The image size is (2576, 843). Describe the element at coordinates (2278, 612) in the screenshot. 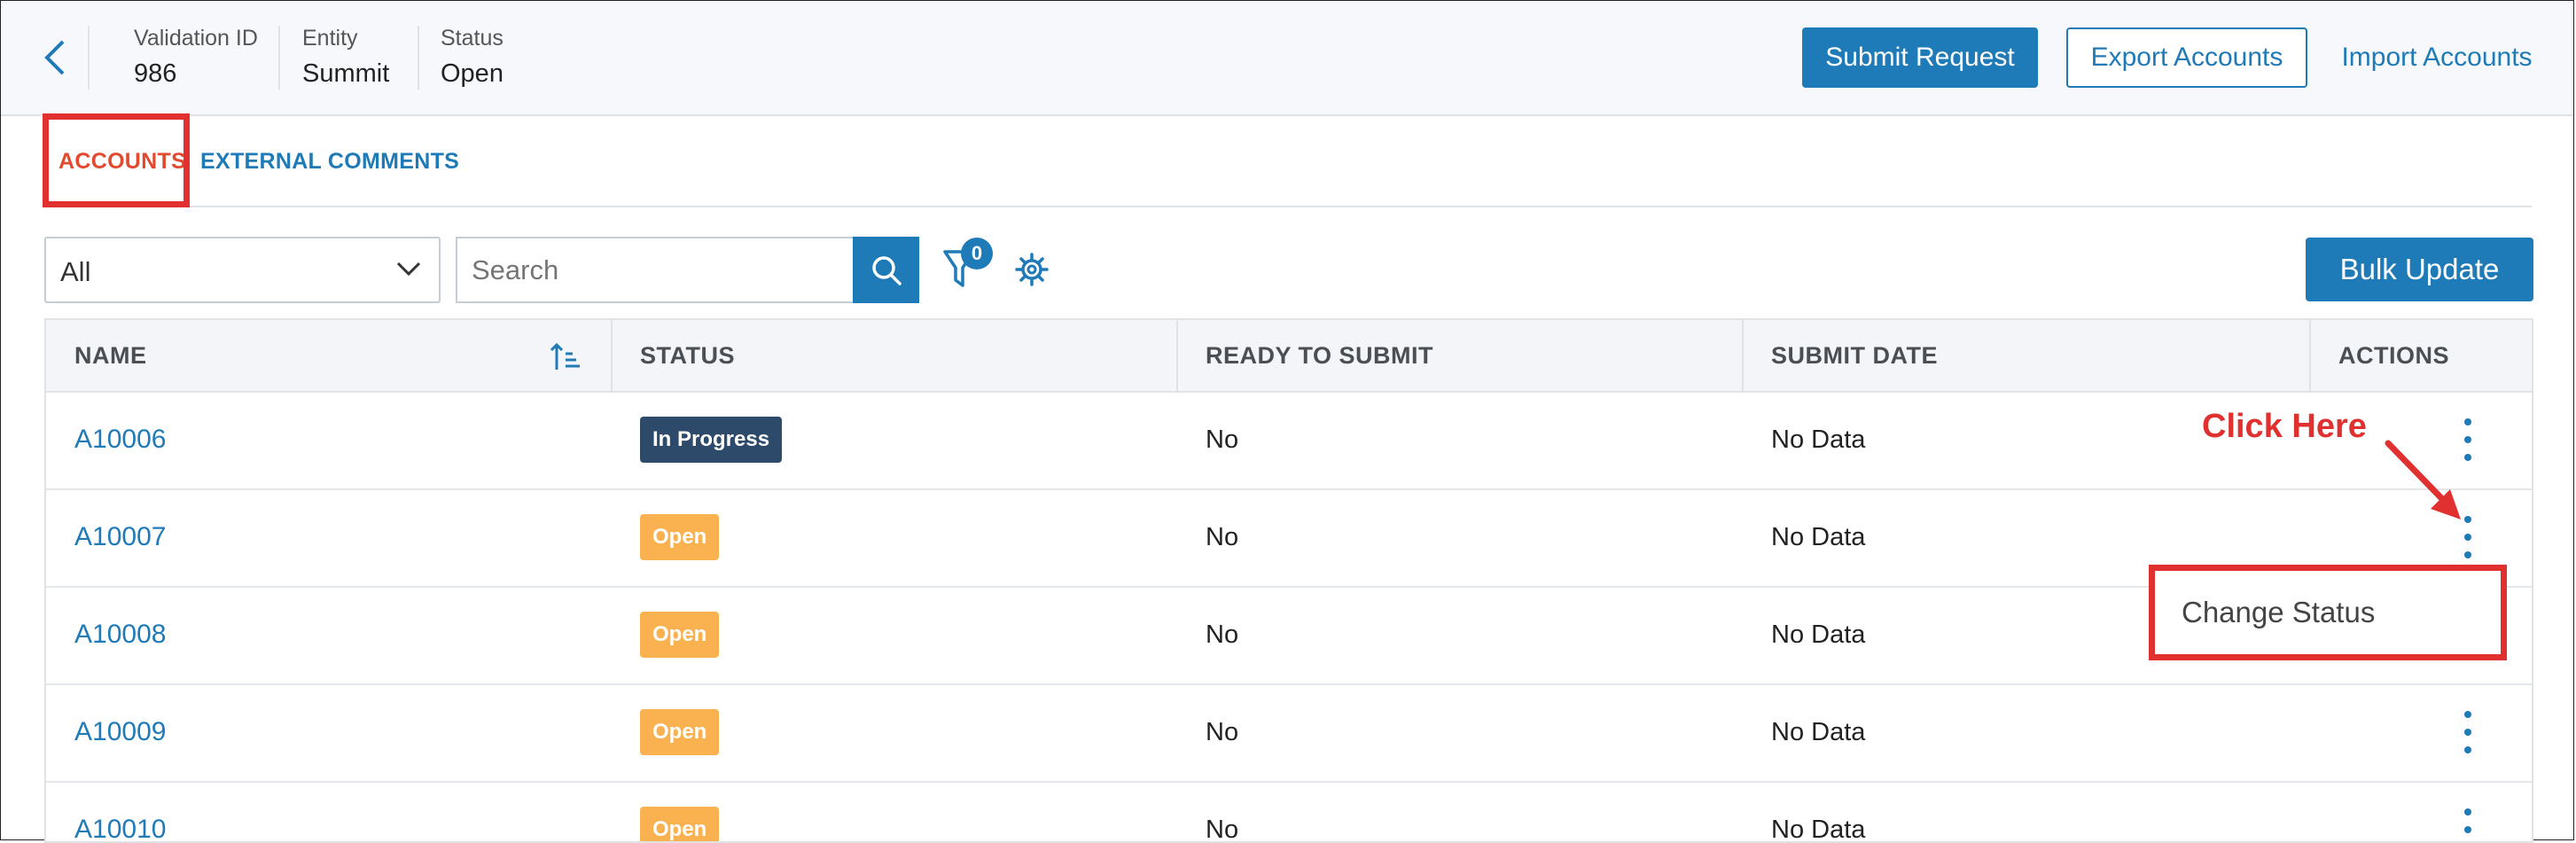

I see `change-status-menu-item: Change Status` at that location.